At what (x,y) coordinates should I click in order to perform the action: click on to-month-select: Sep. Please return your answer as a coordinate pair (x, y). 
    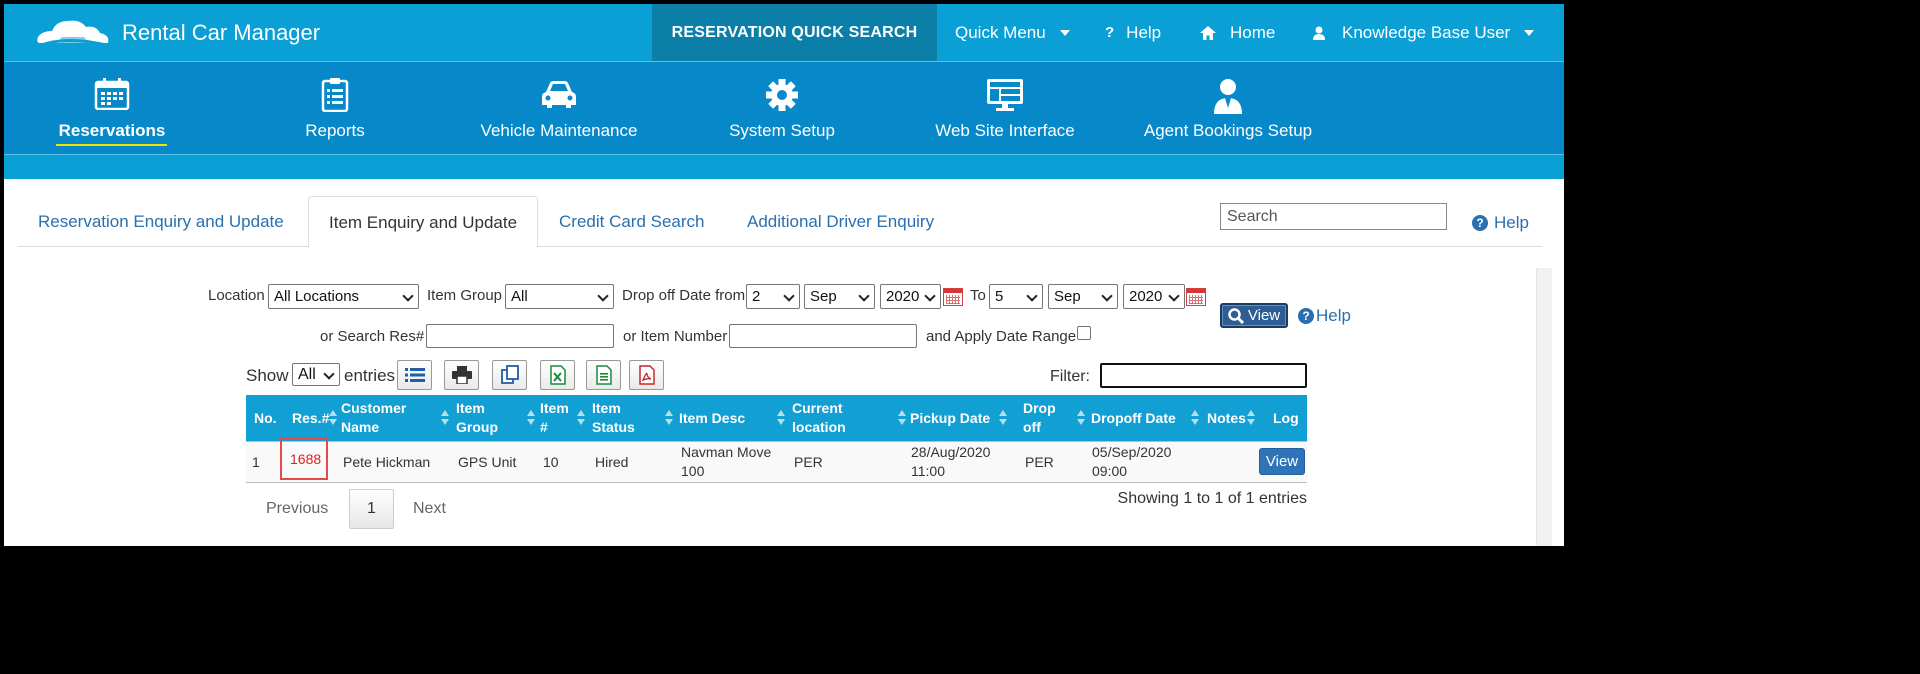
    Looking at the image, I should click on (1083, 296).